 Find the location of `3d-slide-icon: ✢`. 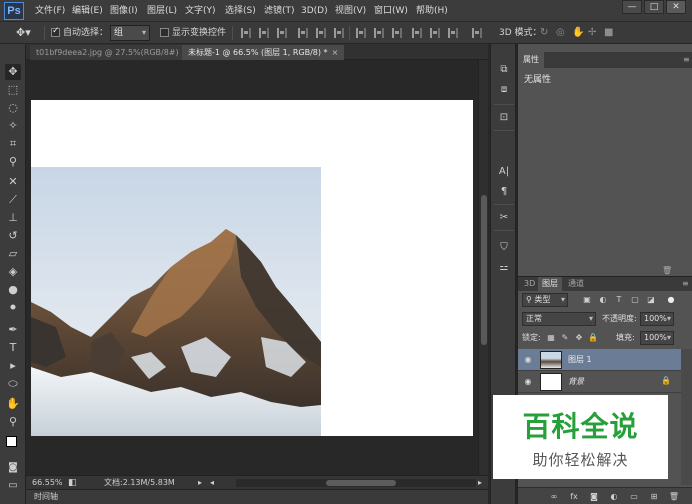

3d-slide-icon: ✢ is located at coordinates (592, 33).